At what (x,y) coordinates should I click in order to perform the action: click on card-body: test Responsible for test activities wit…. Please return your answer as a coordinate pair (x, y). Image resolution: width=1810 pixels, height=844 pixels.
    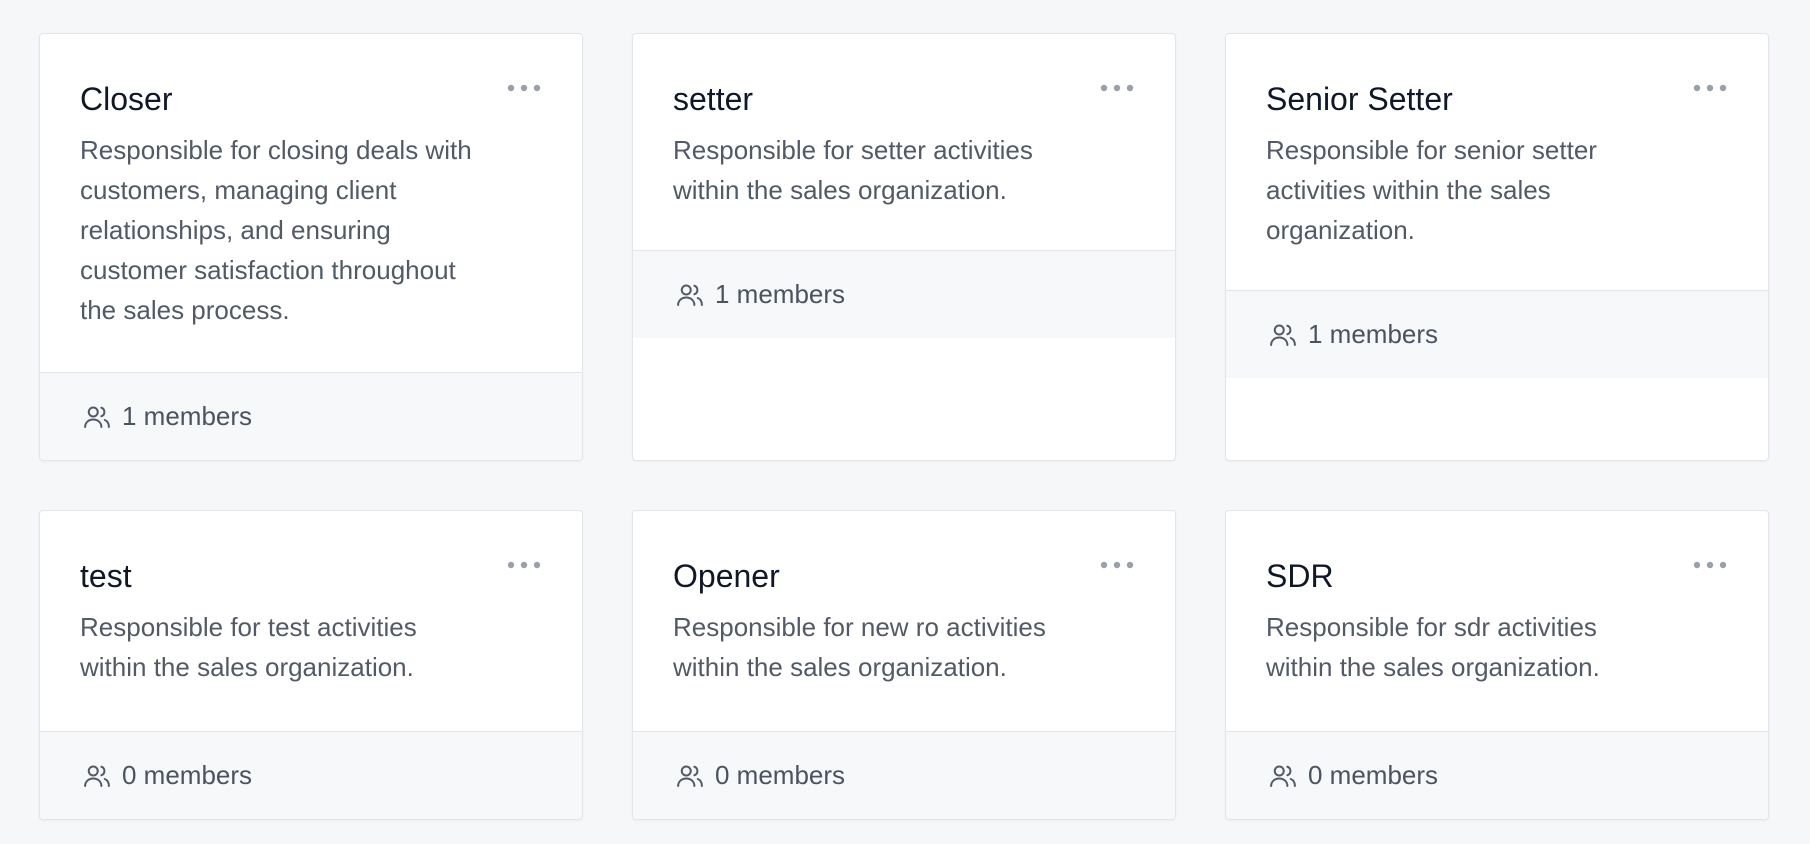
    Looking at the image, I should click on (311, 619).